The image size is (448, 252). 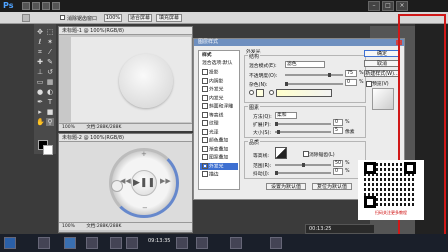 What do you see at coordinates (271, 92) in the screenshot?
I see `gradient-radio` at bounding box center [271, 92].